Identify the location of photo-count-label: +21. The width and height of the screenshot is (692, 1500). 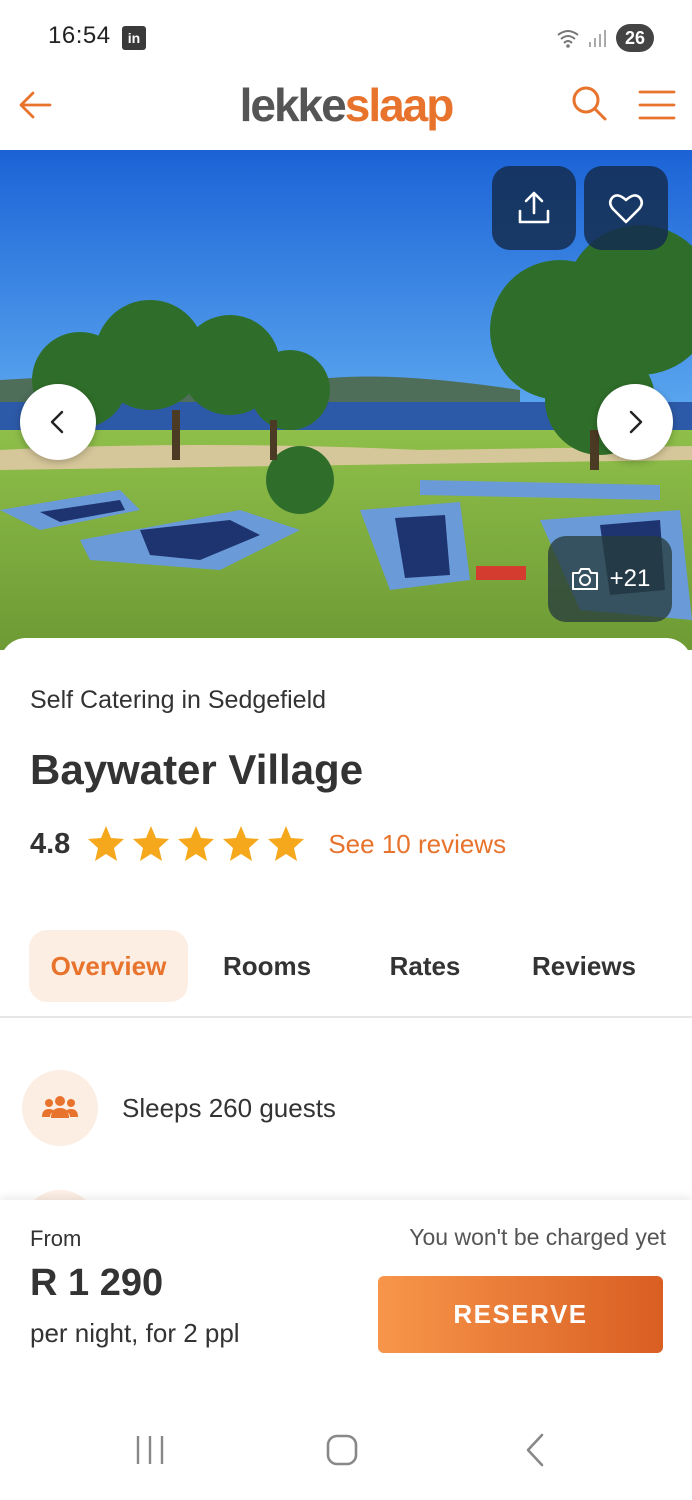
(630, 578).